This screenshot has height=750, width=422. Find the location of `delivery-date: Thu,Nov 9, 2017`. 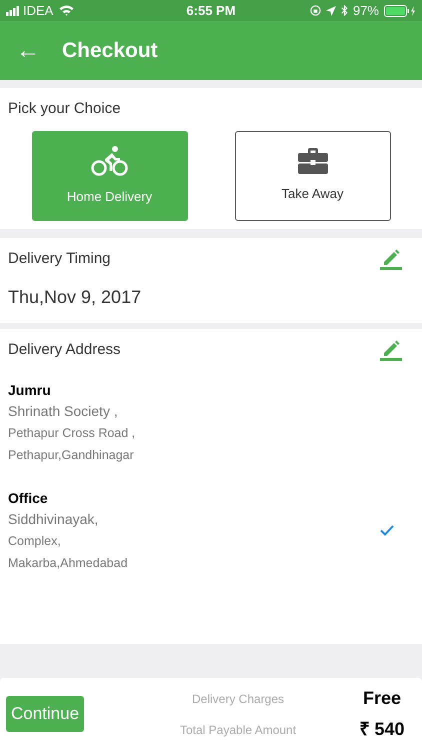

delivery-date: Thu,Nov 9, 2017 is located at coordinates (75, 297).